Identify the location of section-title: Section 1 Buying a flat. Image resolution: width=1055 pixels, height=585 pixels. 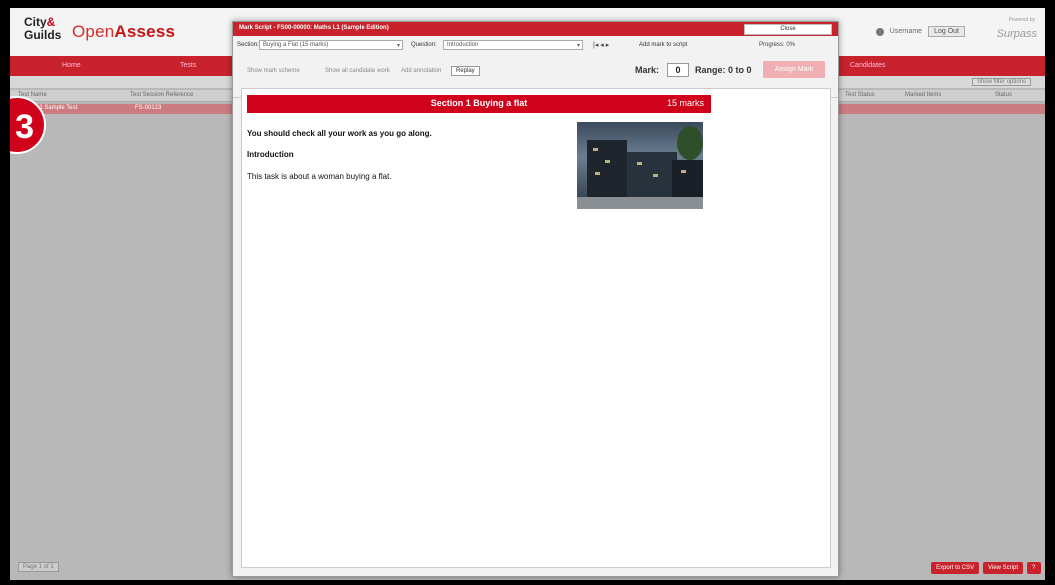
(479, 103).